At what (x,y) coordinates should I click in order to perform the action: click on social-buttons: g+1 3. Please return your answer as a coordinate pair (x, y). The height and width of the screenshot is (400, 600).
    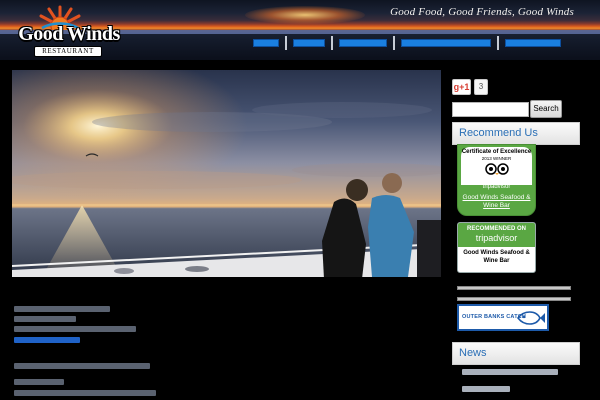
    Looking at the image, I should click on (470, 87).